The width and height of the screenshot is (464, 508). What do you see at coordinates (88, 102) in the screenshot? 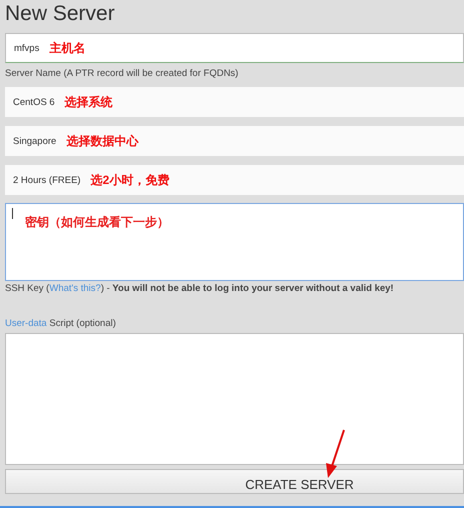
I see `annotation-text: 选择系统` at bounding box center [88, 102].